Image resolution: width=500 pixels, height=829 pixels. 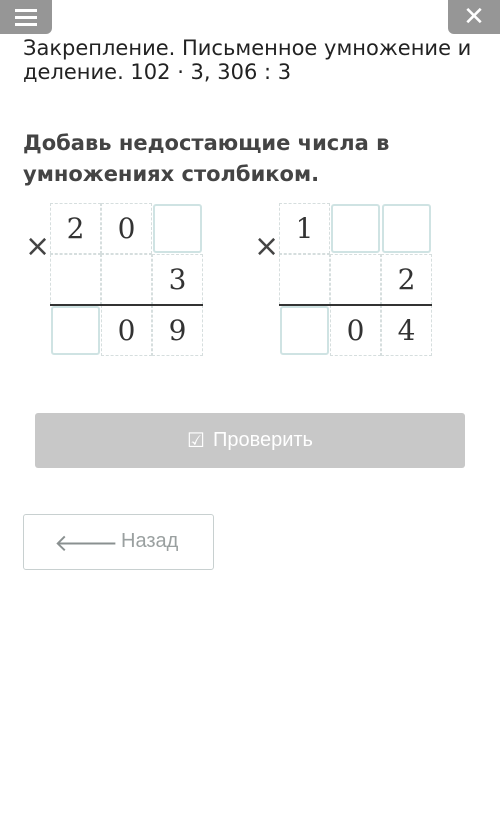 I want to click on menu-button, so click(x=26, y=17).